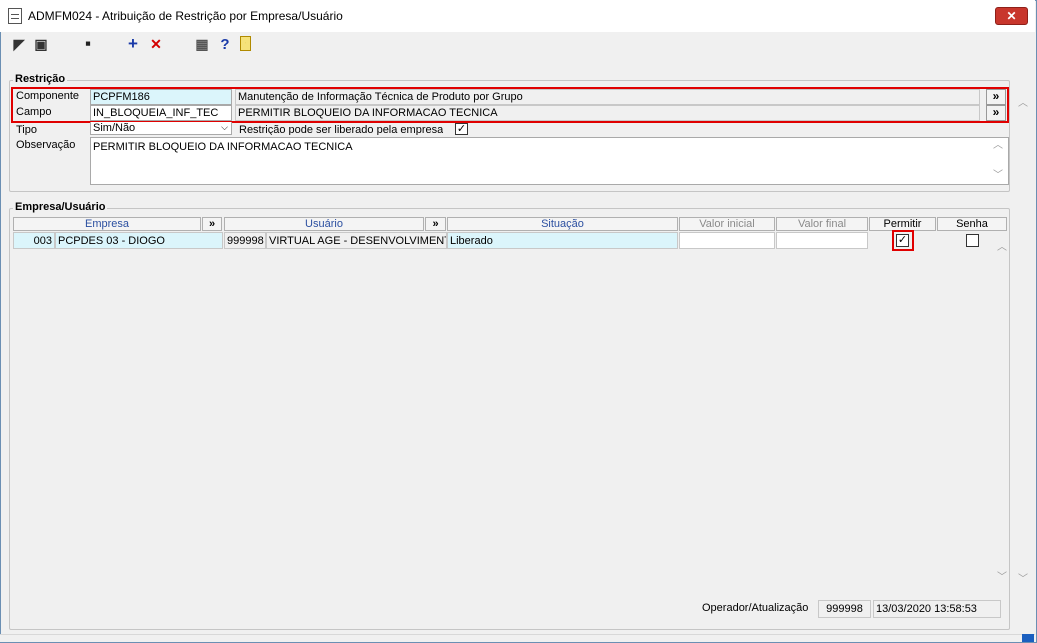  What do you see at coordinates (517, 638) in the screenshot?
I see `status-strip` at bounding box center [517, 638].